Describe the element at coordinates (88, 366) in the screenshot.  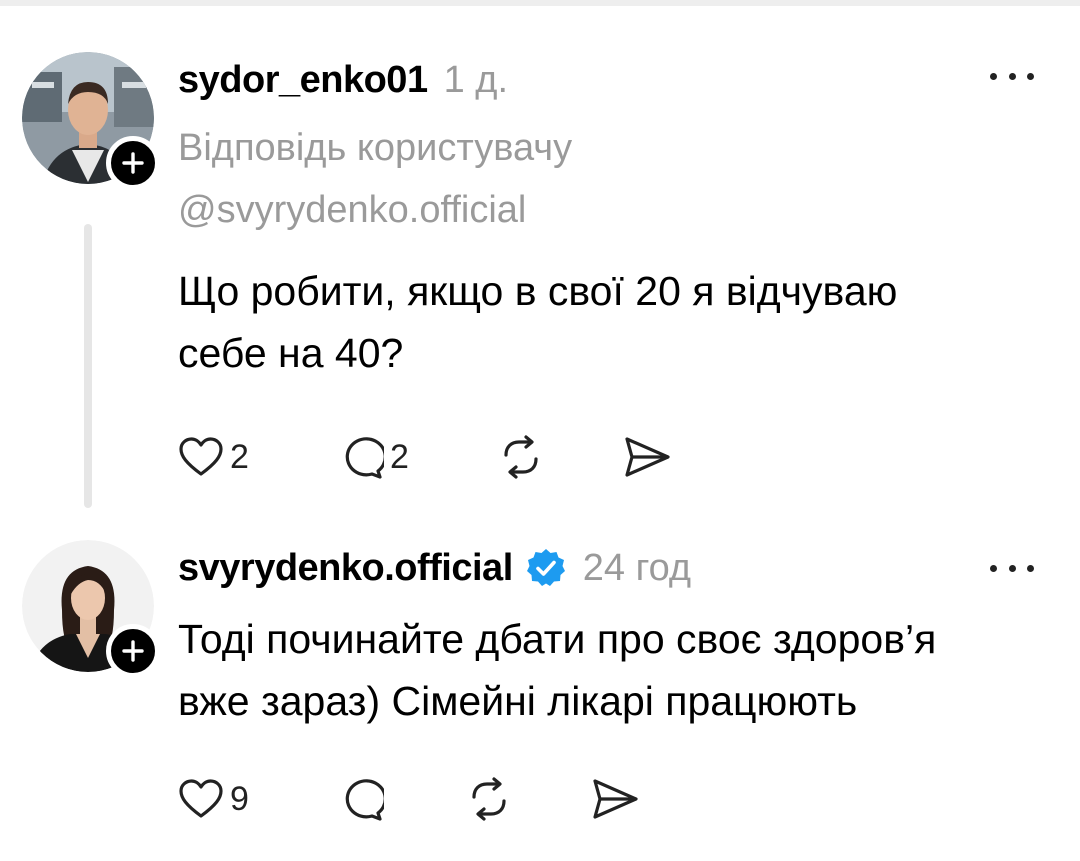
I see `thread-line` at that location.